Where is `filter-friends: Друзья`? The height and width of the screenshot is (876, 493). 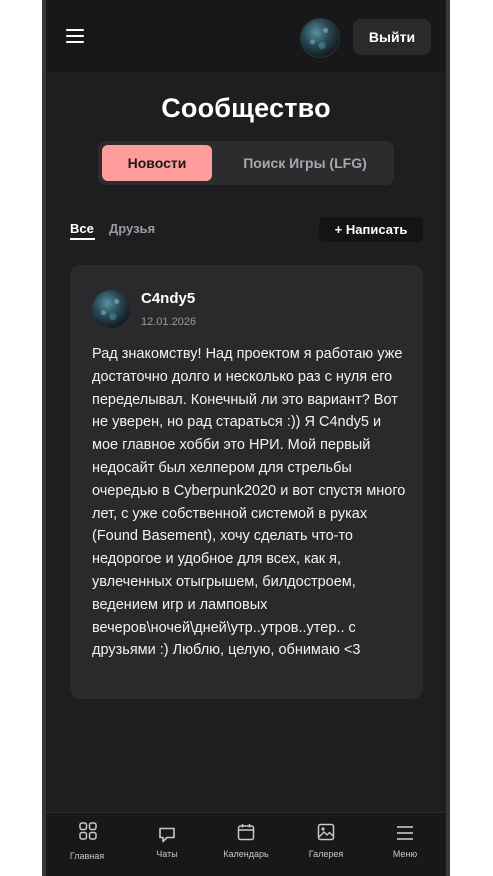
filter-friends: Друзья is located at coordinates (132, 228).